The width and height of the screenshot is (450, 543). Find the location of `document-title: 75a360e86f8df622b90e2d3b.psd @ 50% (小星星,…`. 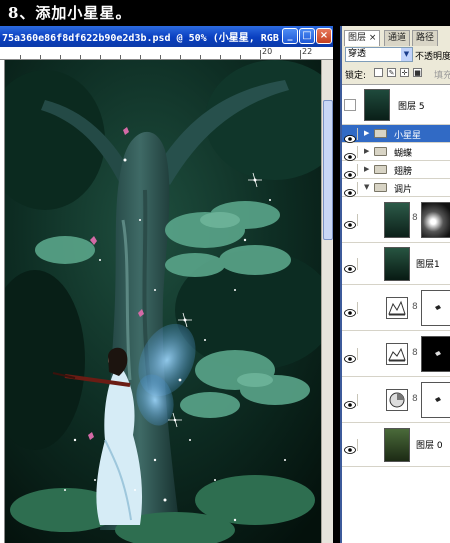

document-title: 75a360e86f8df622b90e2d3b.psd @ 50% (小星星,… is located at coordinates (141, 38).